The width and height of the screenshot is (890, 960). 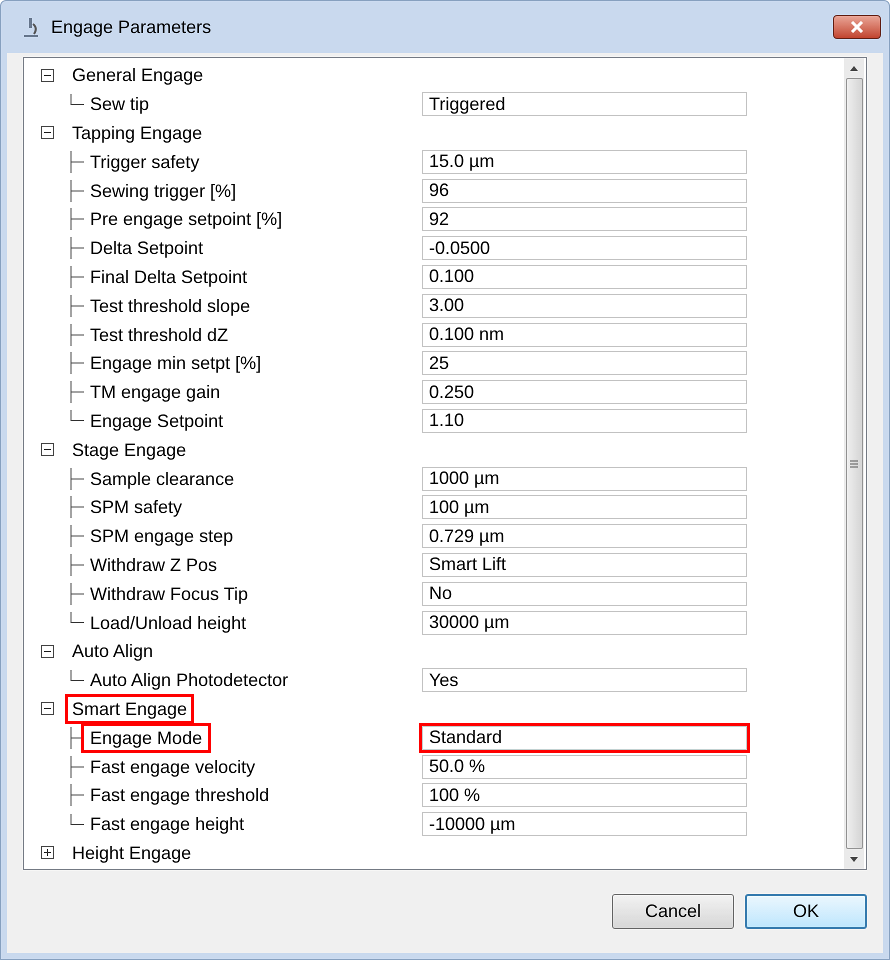 What do you see at coordinates (584, 392) in the screenshot?
I see `value-field: 0.250` at bounding box center [584, 392].